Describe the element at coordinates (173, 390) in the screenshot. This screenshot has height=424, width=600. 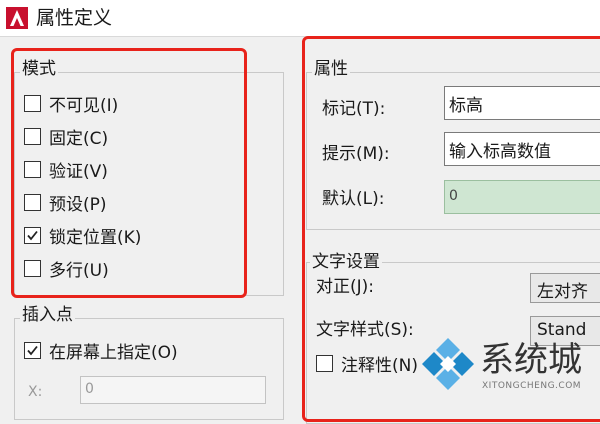
I see `x-coordinate-field: 0` at that location.